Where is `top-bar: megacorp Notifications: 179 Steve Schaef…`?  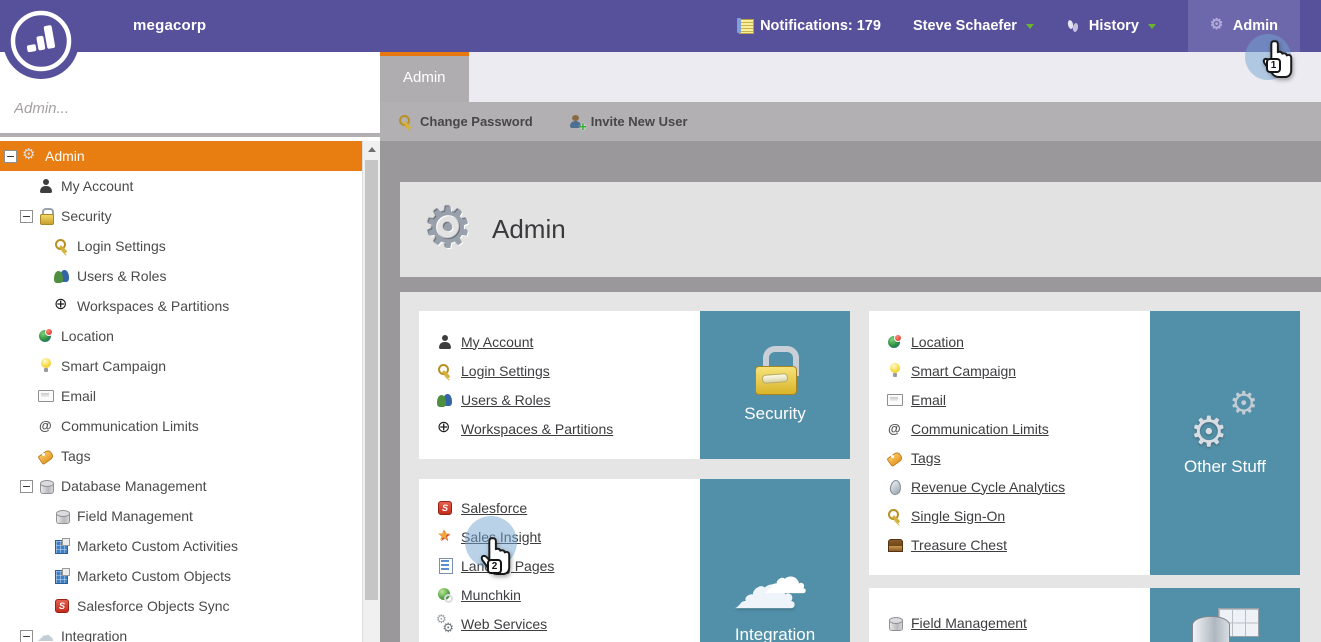
top-bar: megacorp Notifications: 179 Steve Schaef… is located at coordinates (660, 26).